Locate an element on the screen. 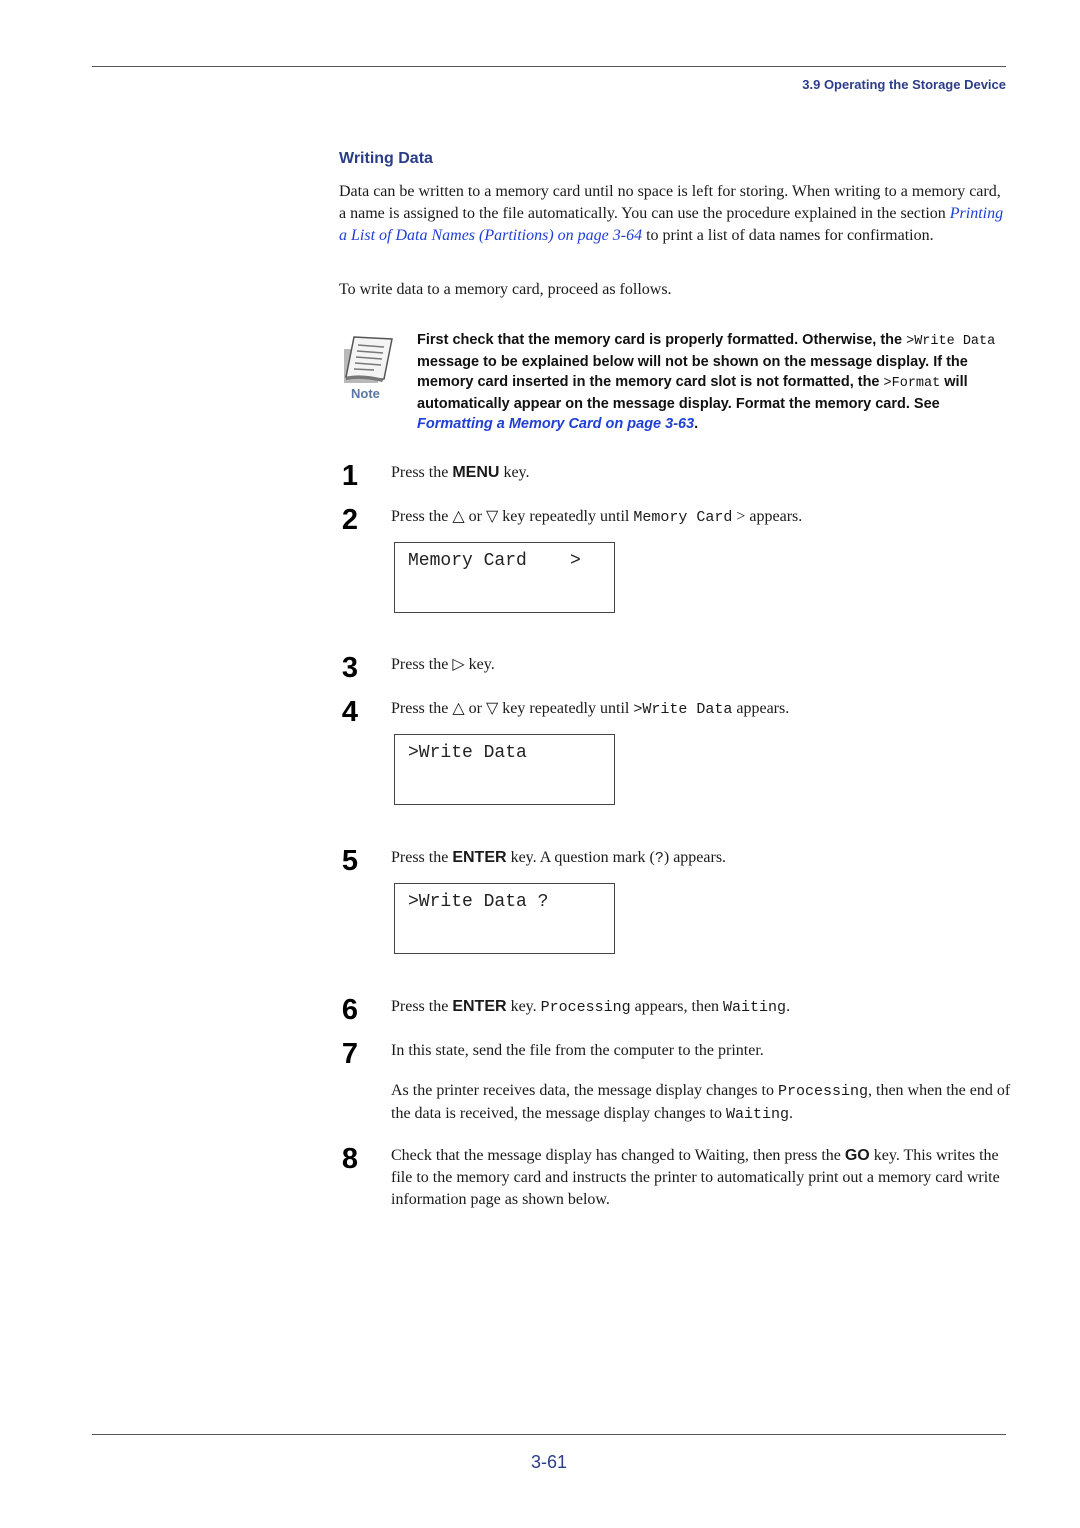 This screenshot has width=1080, height=1528. footer-rule is located at coordinates (549, 1434).